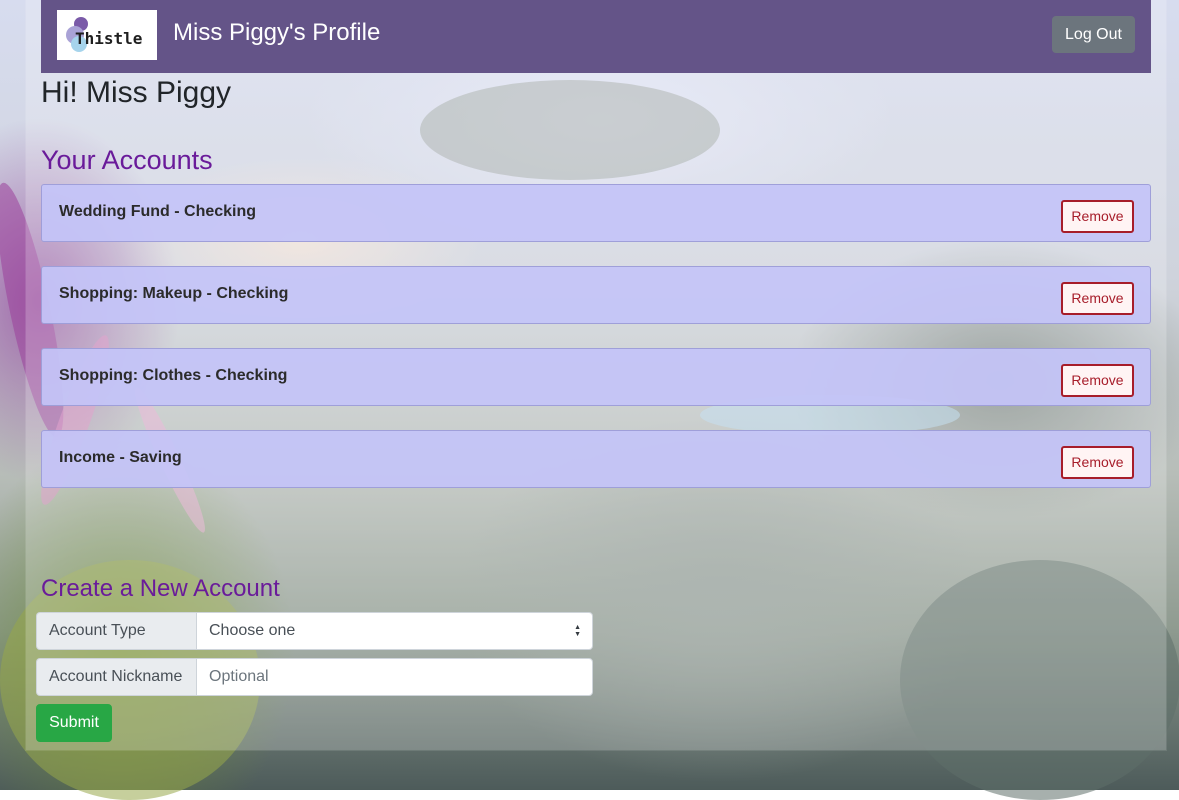 This screenshot has height=800, width=1179. I want to click on account-card: Wedding Fund - Checking Remove, so click(596, 213).